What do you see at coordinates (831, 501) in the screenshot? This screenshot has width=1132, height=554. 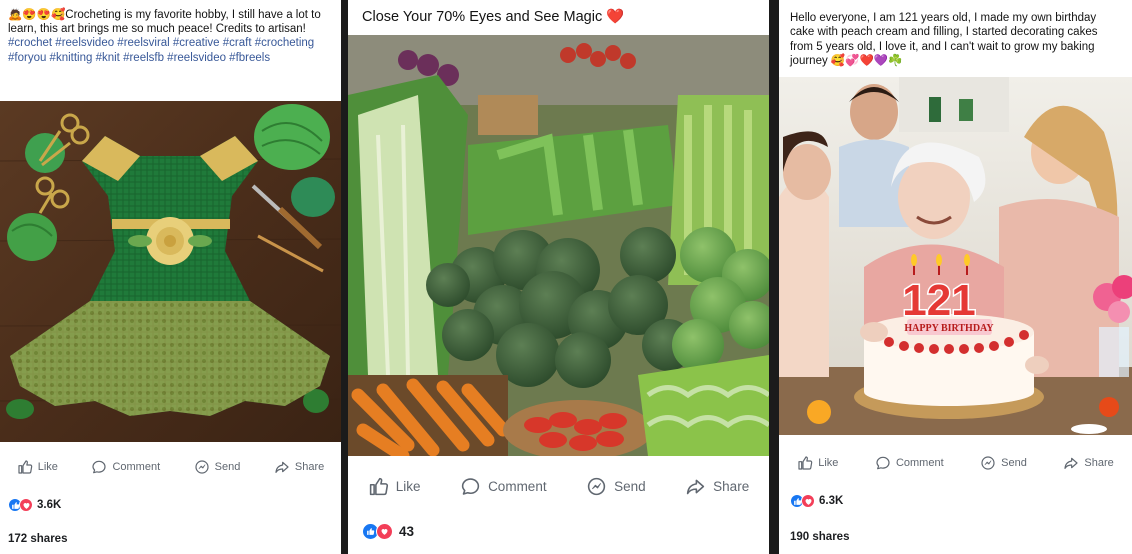 I see `reaction-count: 6.3K` at bounding box center [831, 501].